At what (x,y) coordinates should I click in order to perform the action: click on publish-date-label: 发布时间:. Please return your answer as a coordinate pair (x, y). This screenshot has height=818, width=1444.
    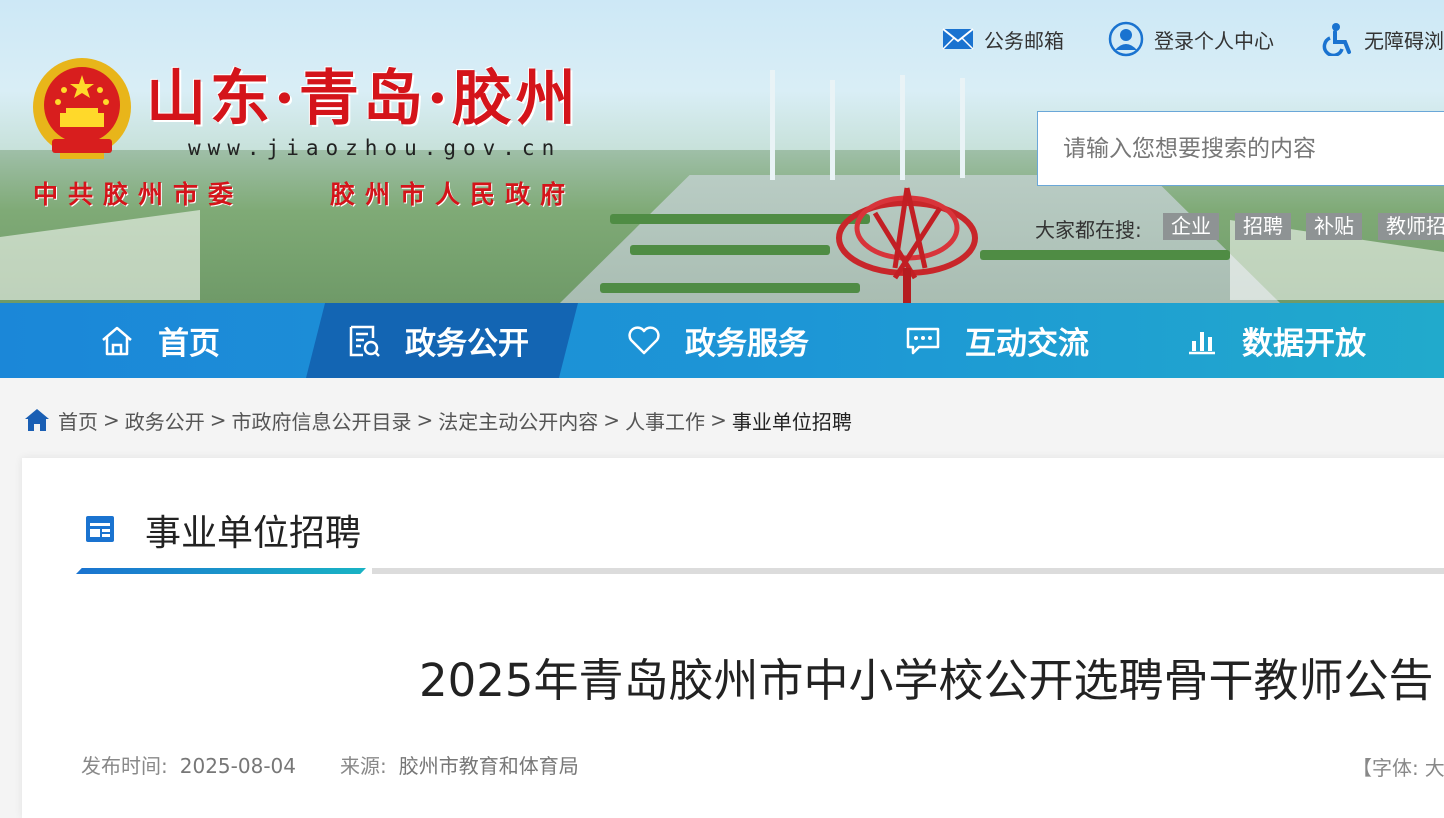
    Looking at the image, I should click on (124, 766).